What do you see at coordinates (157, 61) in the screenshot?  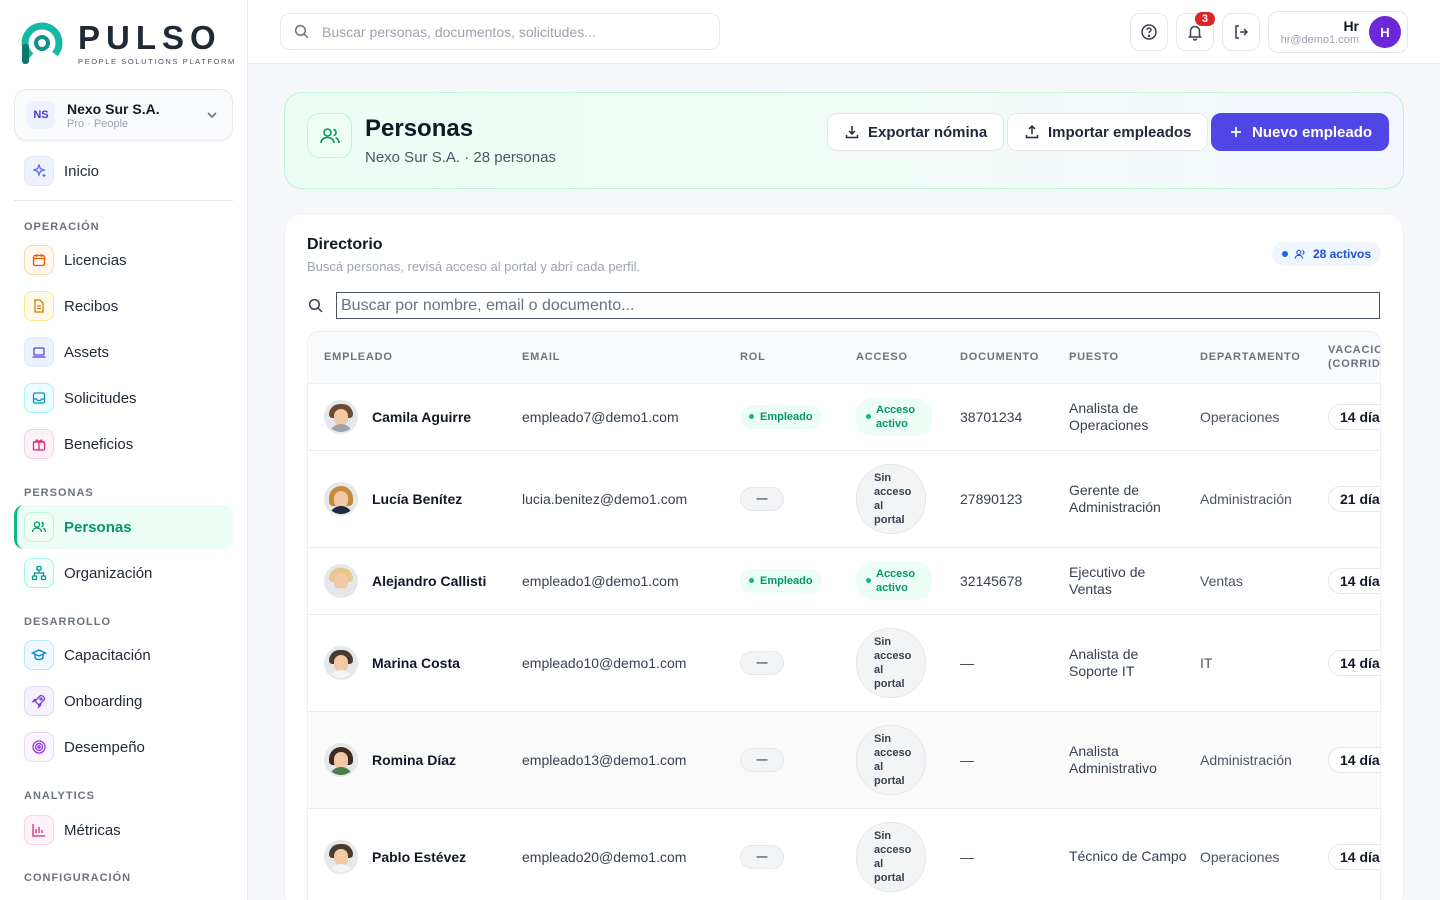 I see `brand-tagline: PEOPLE SOLUTIONS PLATFORM` at bounding box center [157, 61].